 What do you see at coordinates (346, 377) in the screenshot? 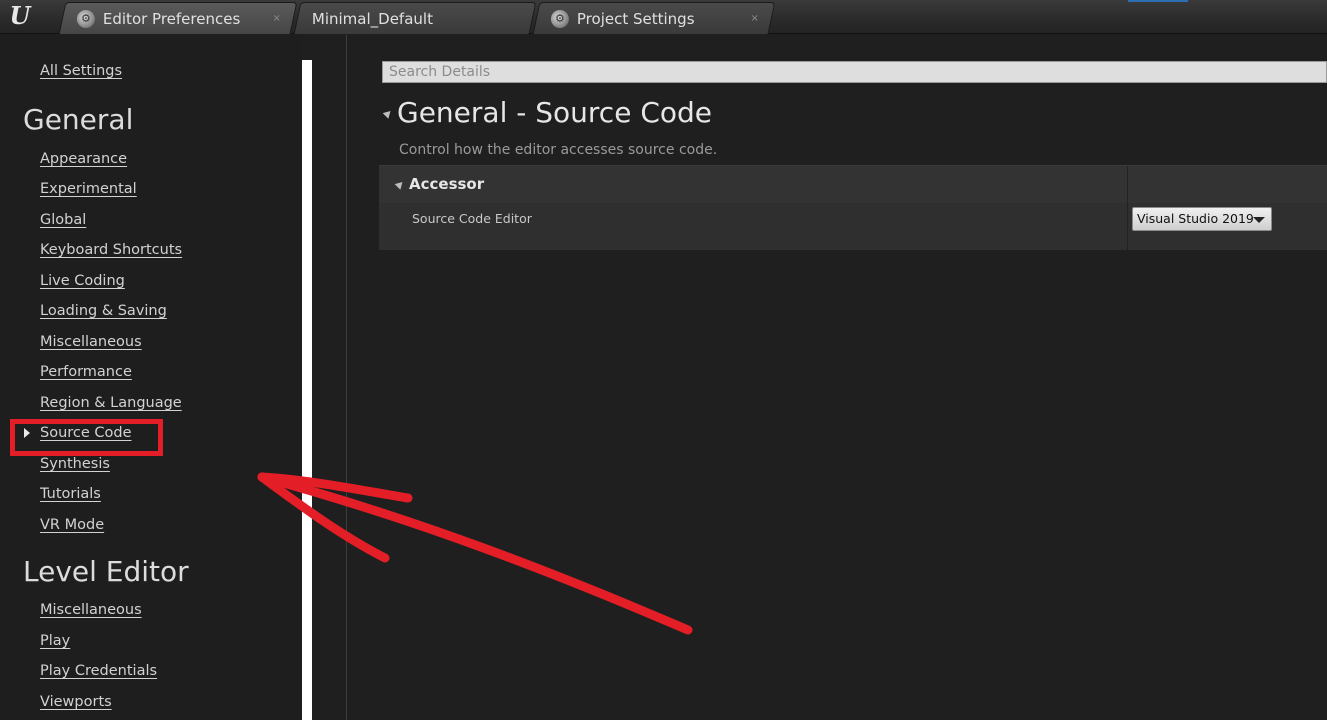
I see `panel-divider` at bounding box center [346, 377].